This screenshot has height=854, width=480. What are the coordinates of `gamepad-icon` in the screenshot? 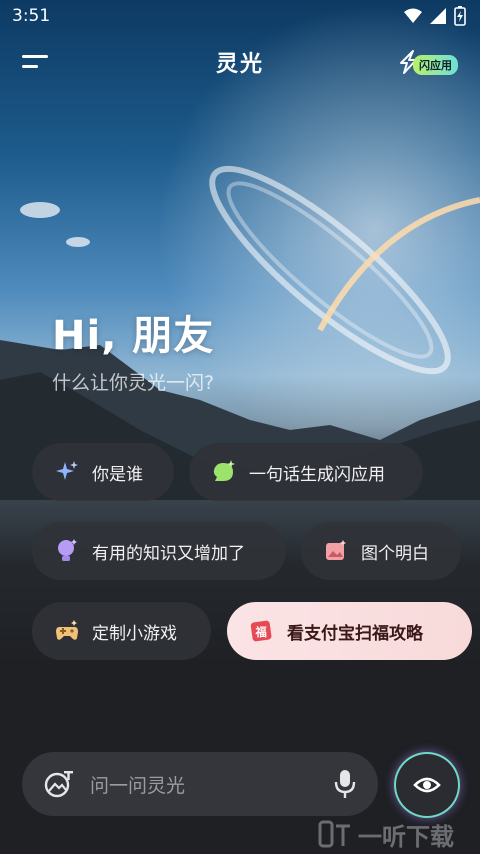 It's located at (67, 631).